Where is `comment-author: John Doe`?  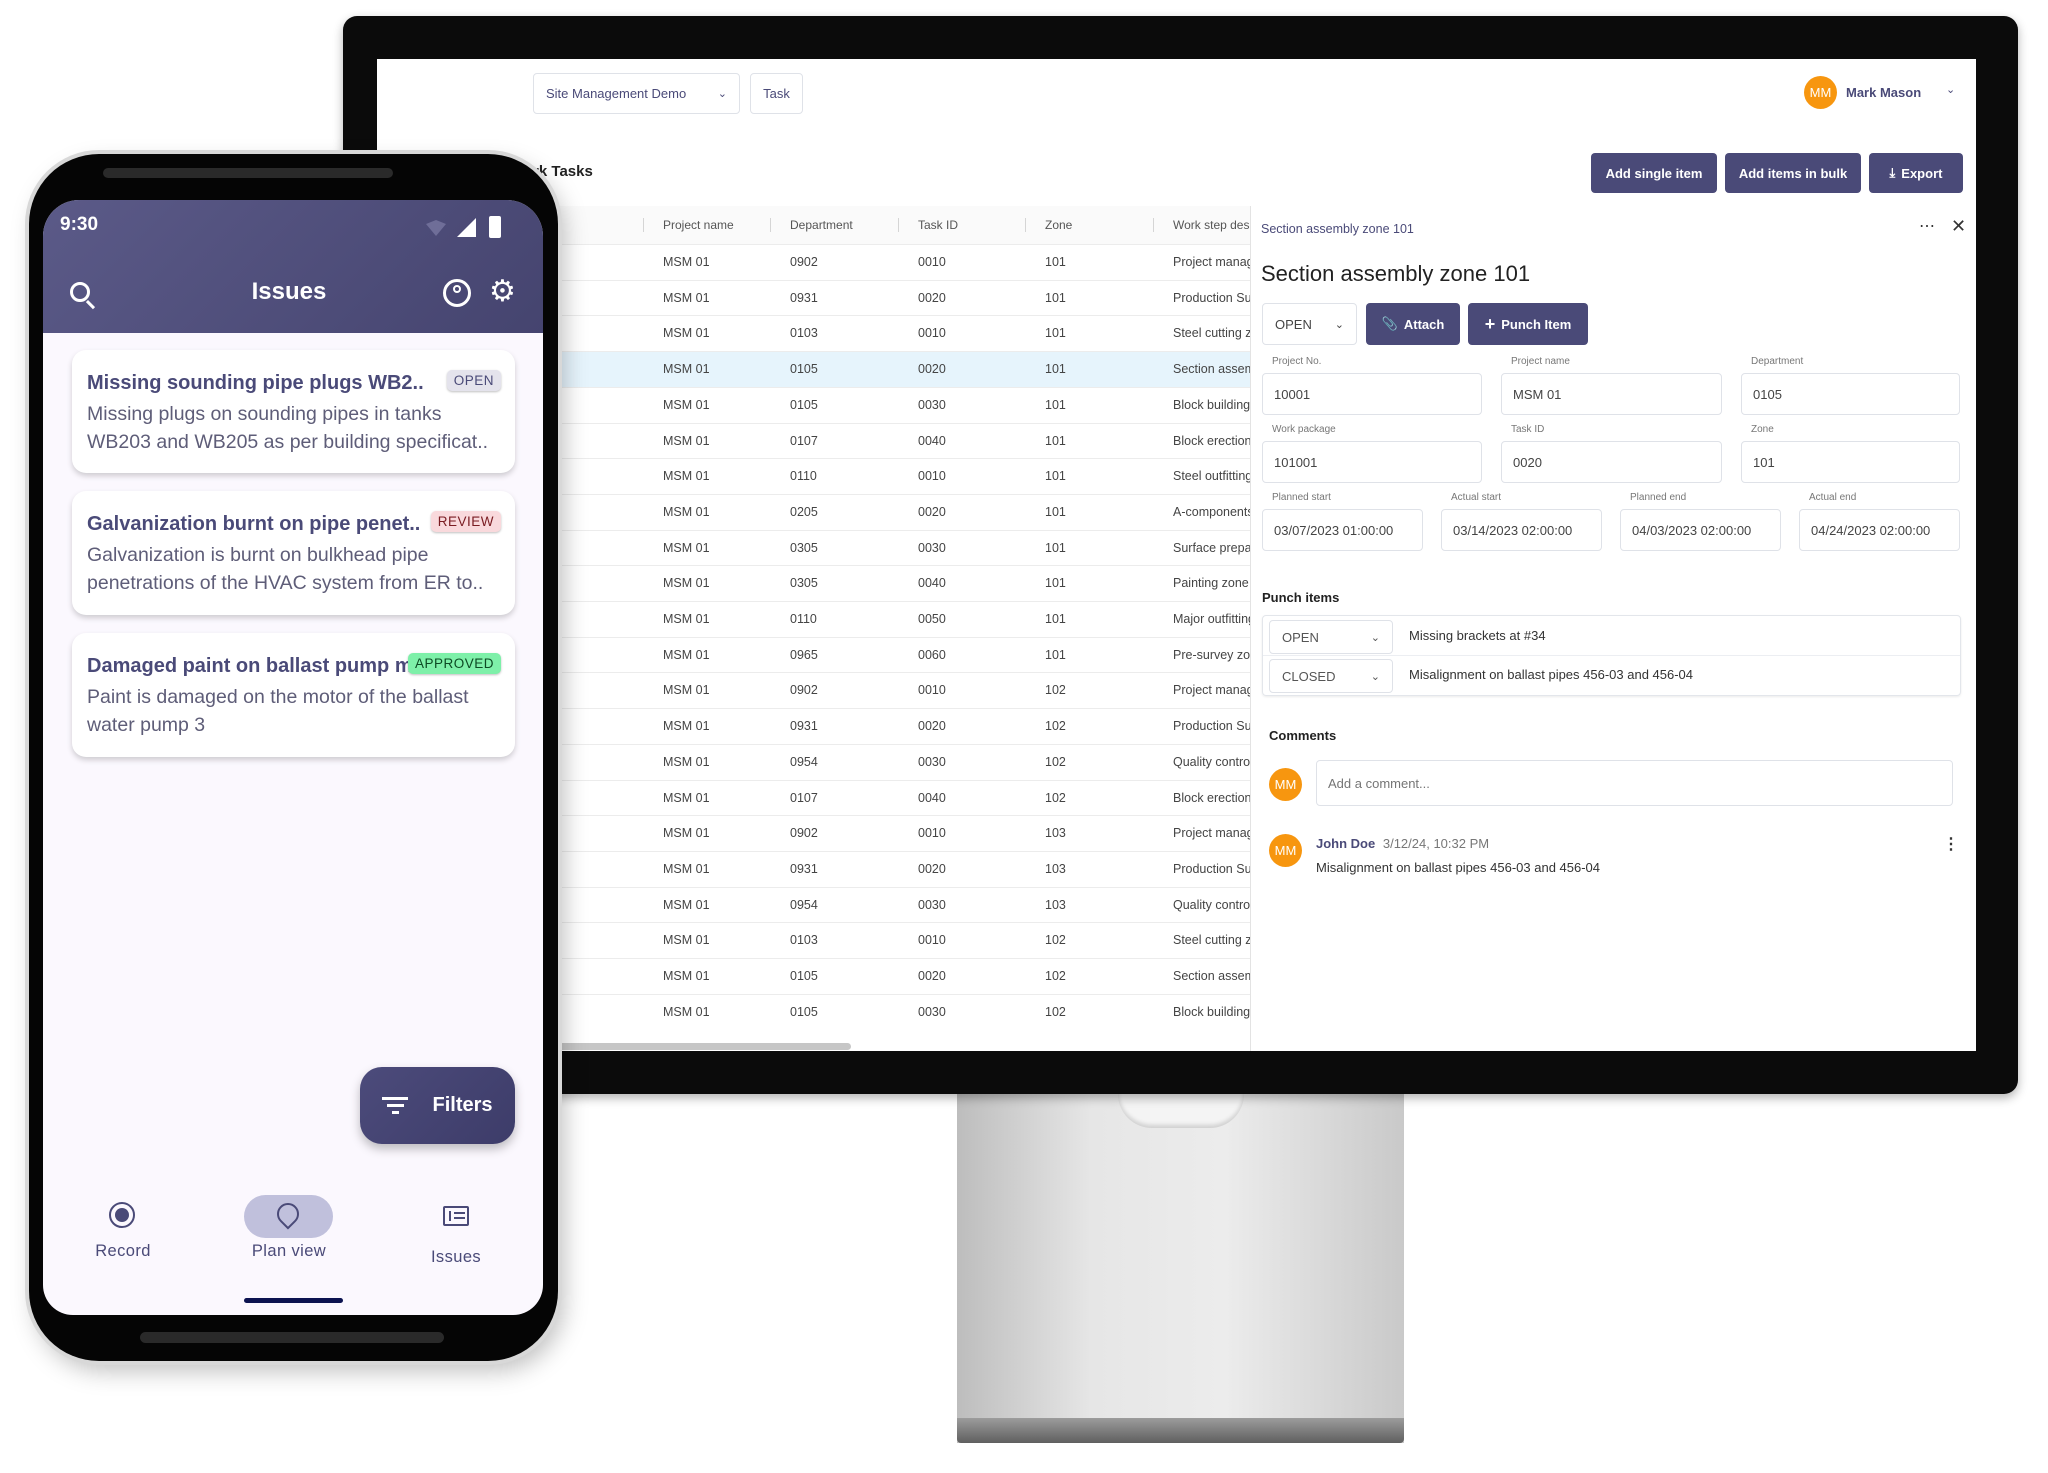
comment-author: John Doe is located at coordinates (1345, 843).